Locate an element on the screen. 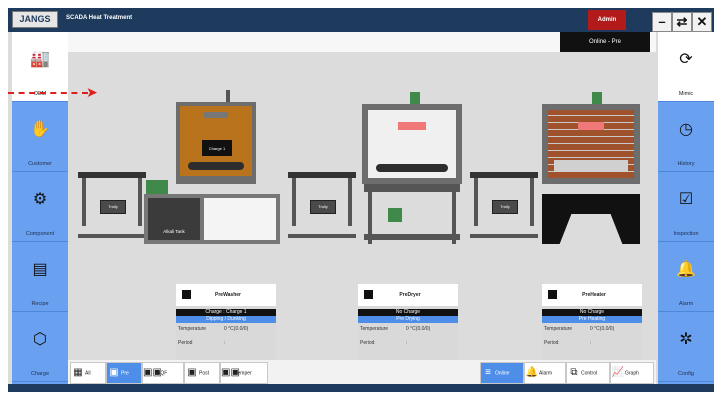  user-badge: Admin is located at coordinates (607, 20).